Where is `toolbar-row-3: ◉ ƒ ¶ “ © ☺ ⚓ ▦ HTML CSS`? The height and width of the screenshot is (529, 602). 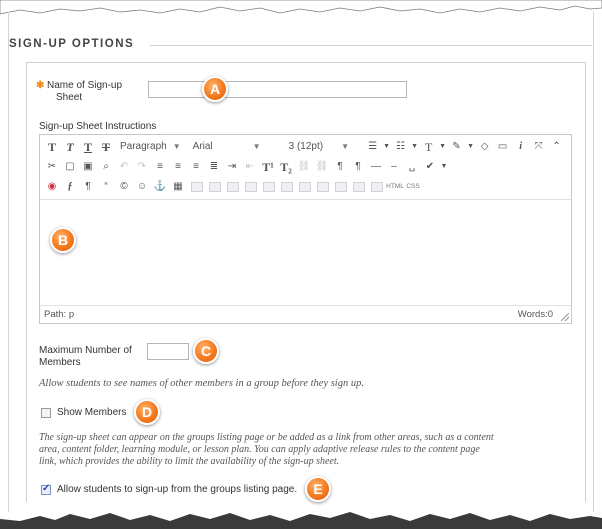 toolbar-row-3: ◉ ƒ ¶ “ © ☺ ⚓ ▦ HTML CSS is located at coordinates (305, 187).